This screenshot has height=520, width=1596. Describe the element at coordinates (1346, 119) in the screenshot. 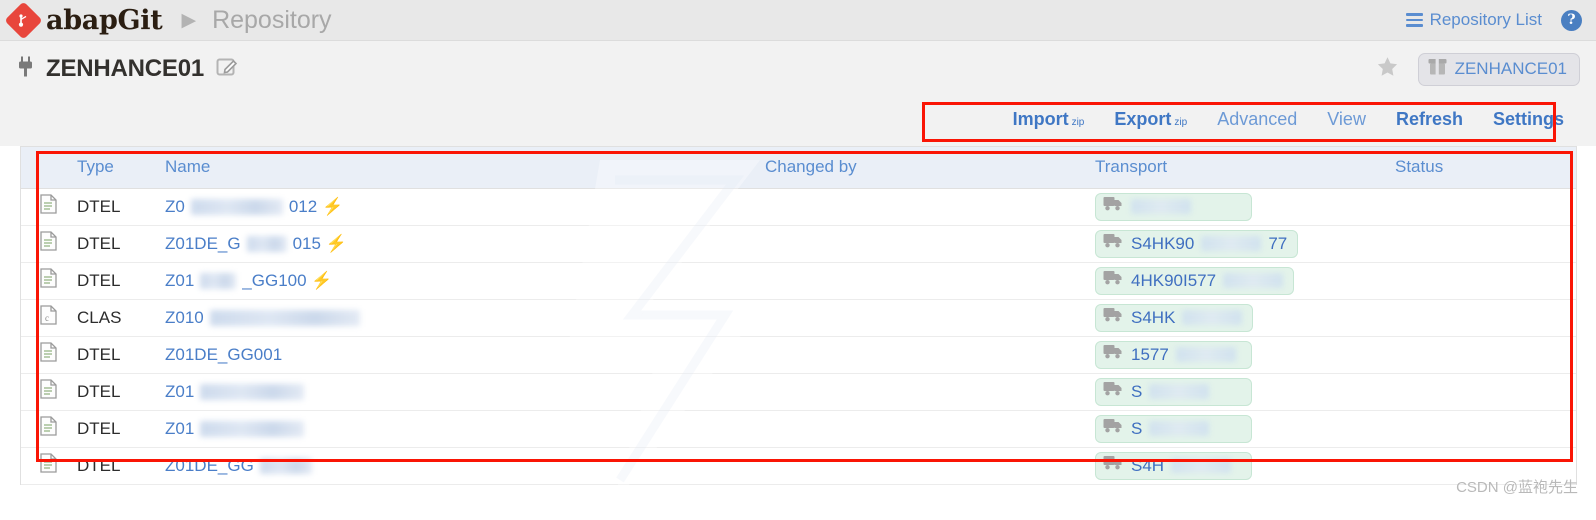

I see `toolbar-item-view: View` at that location.